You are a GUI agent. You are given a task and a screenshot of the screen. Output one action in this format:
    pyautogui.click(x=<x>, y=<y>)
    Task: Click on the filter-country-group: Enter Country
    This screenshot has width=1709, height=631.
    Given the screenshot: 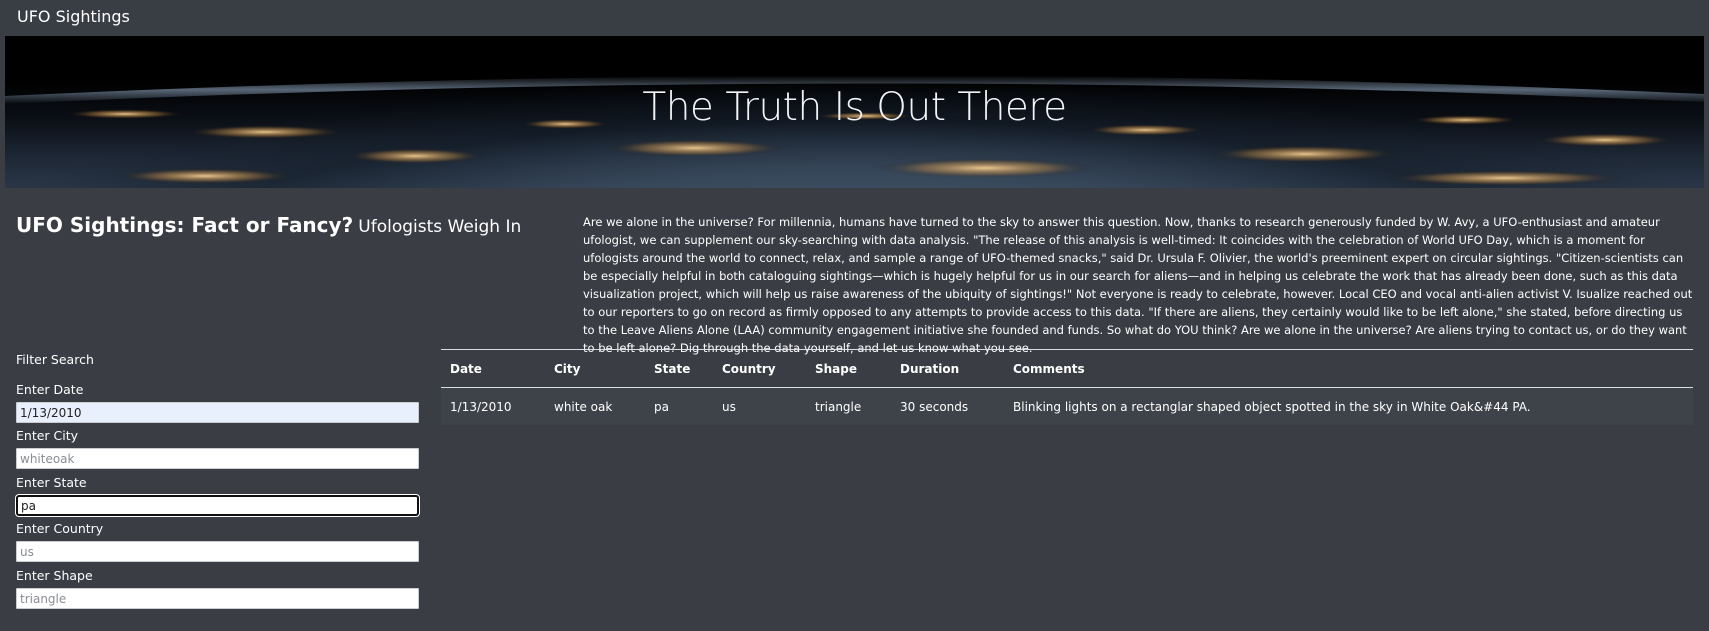 What is the action you would take?
    pyautogui.click(x=217, y=541)
    